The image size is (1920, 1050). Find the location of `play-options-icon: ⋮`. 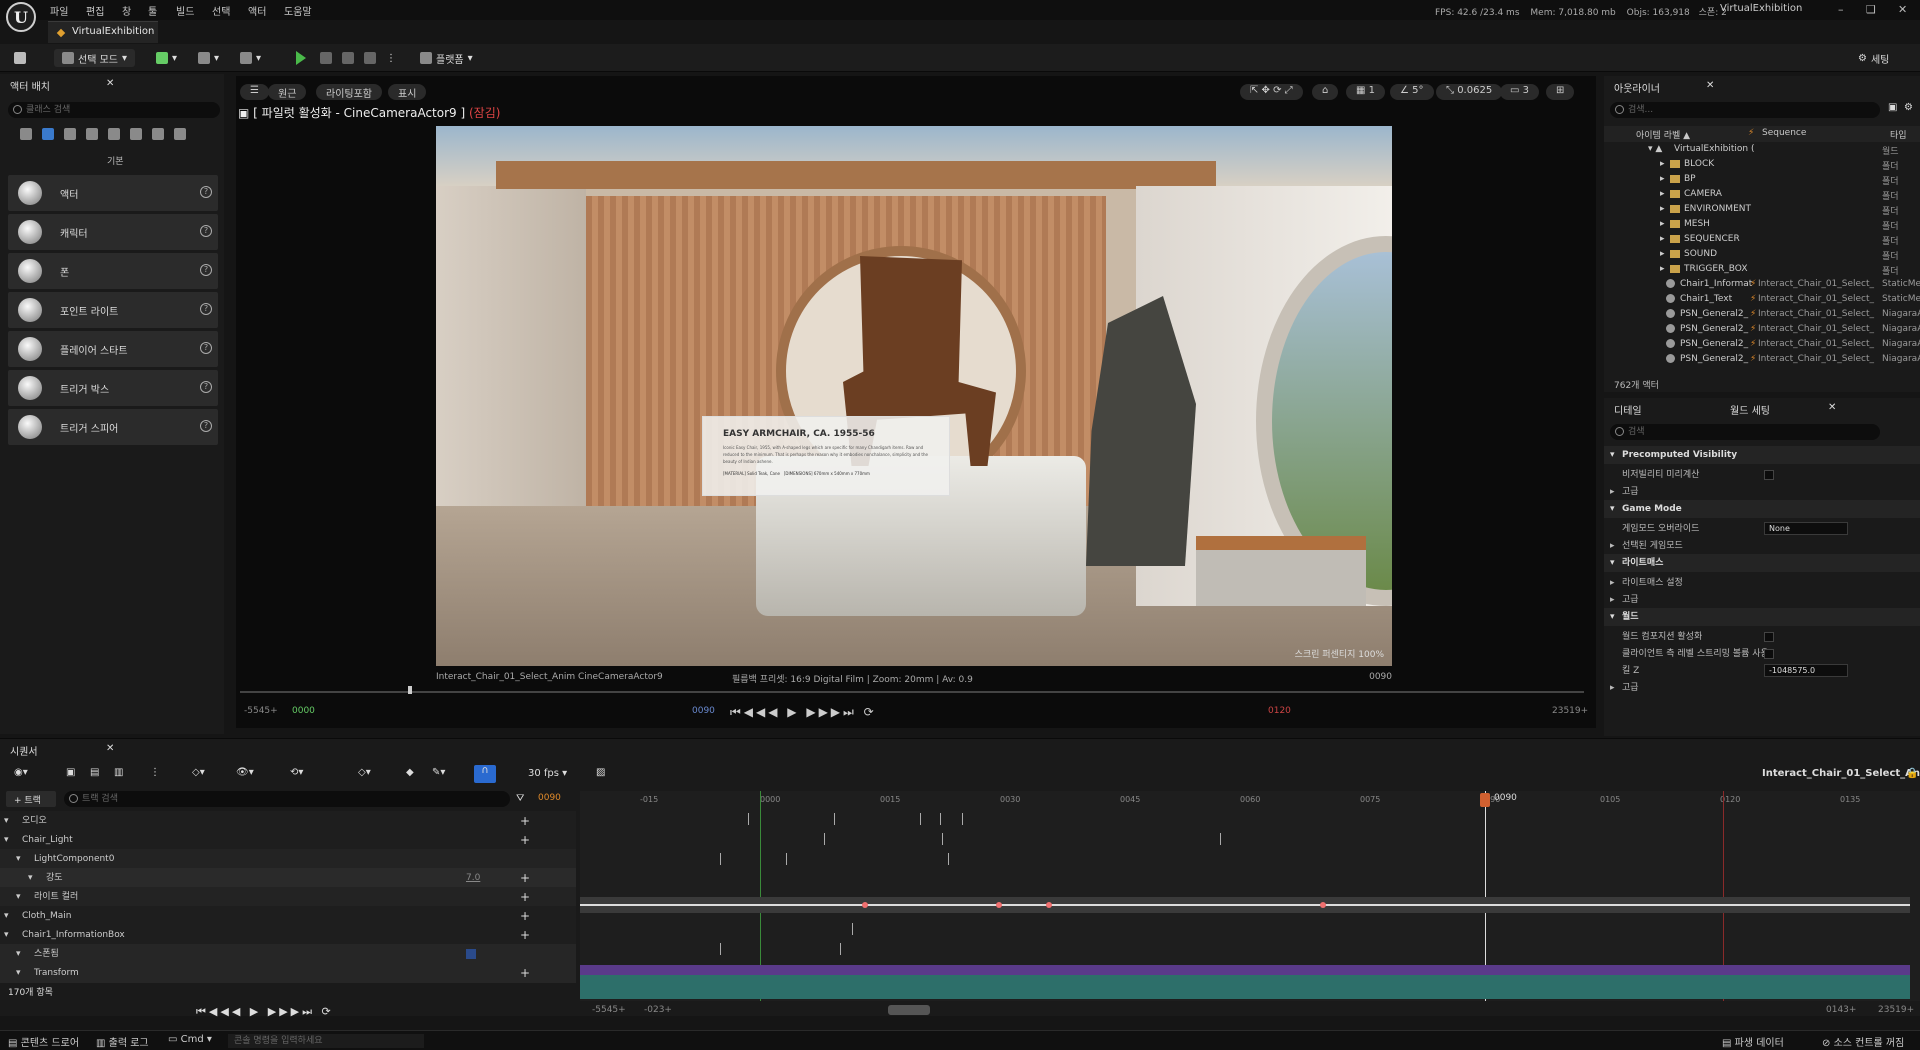

play-options-icon: ⋮ is located at coordinates (391, 58).